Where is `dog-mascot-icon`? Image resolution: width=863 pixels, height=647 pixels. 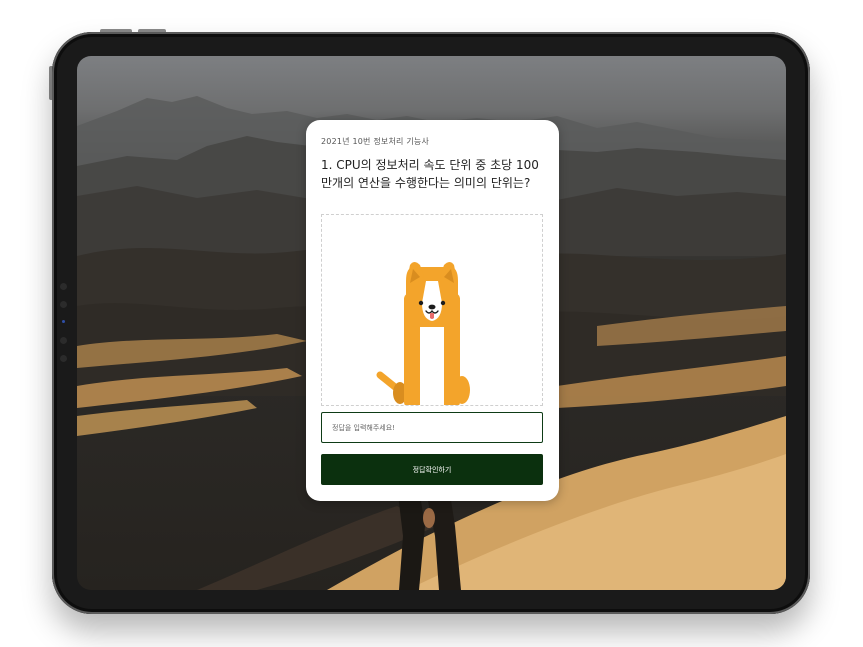 dog-mascot-icon is located at coordinates (423, 333).